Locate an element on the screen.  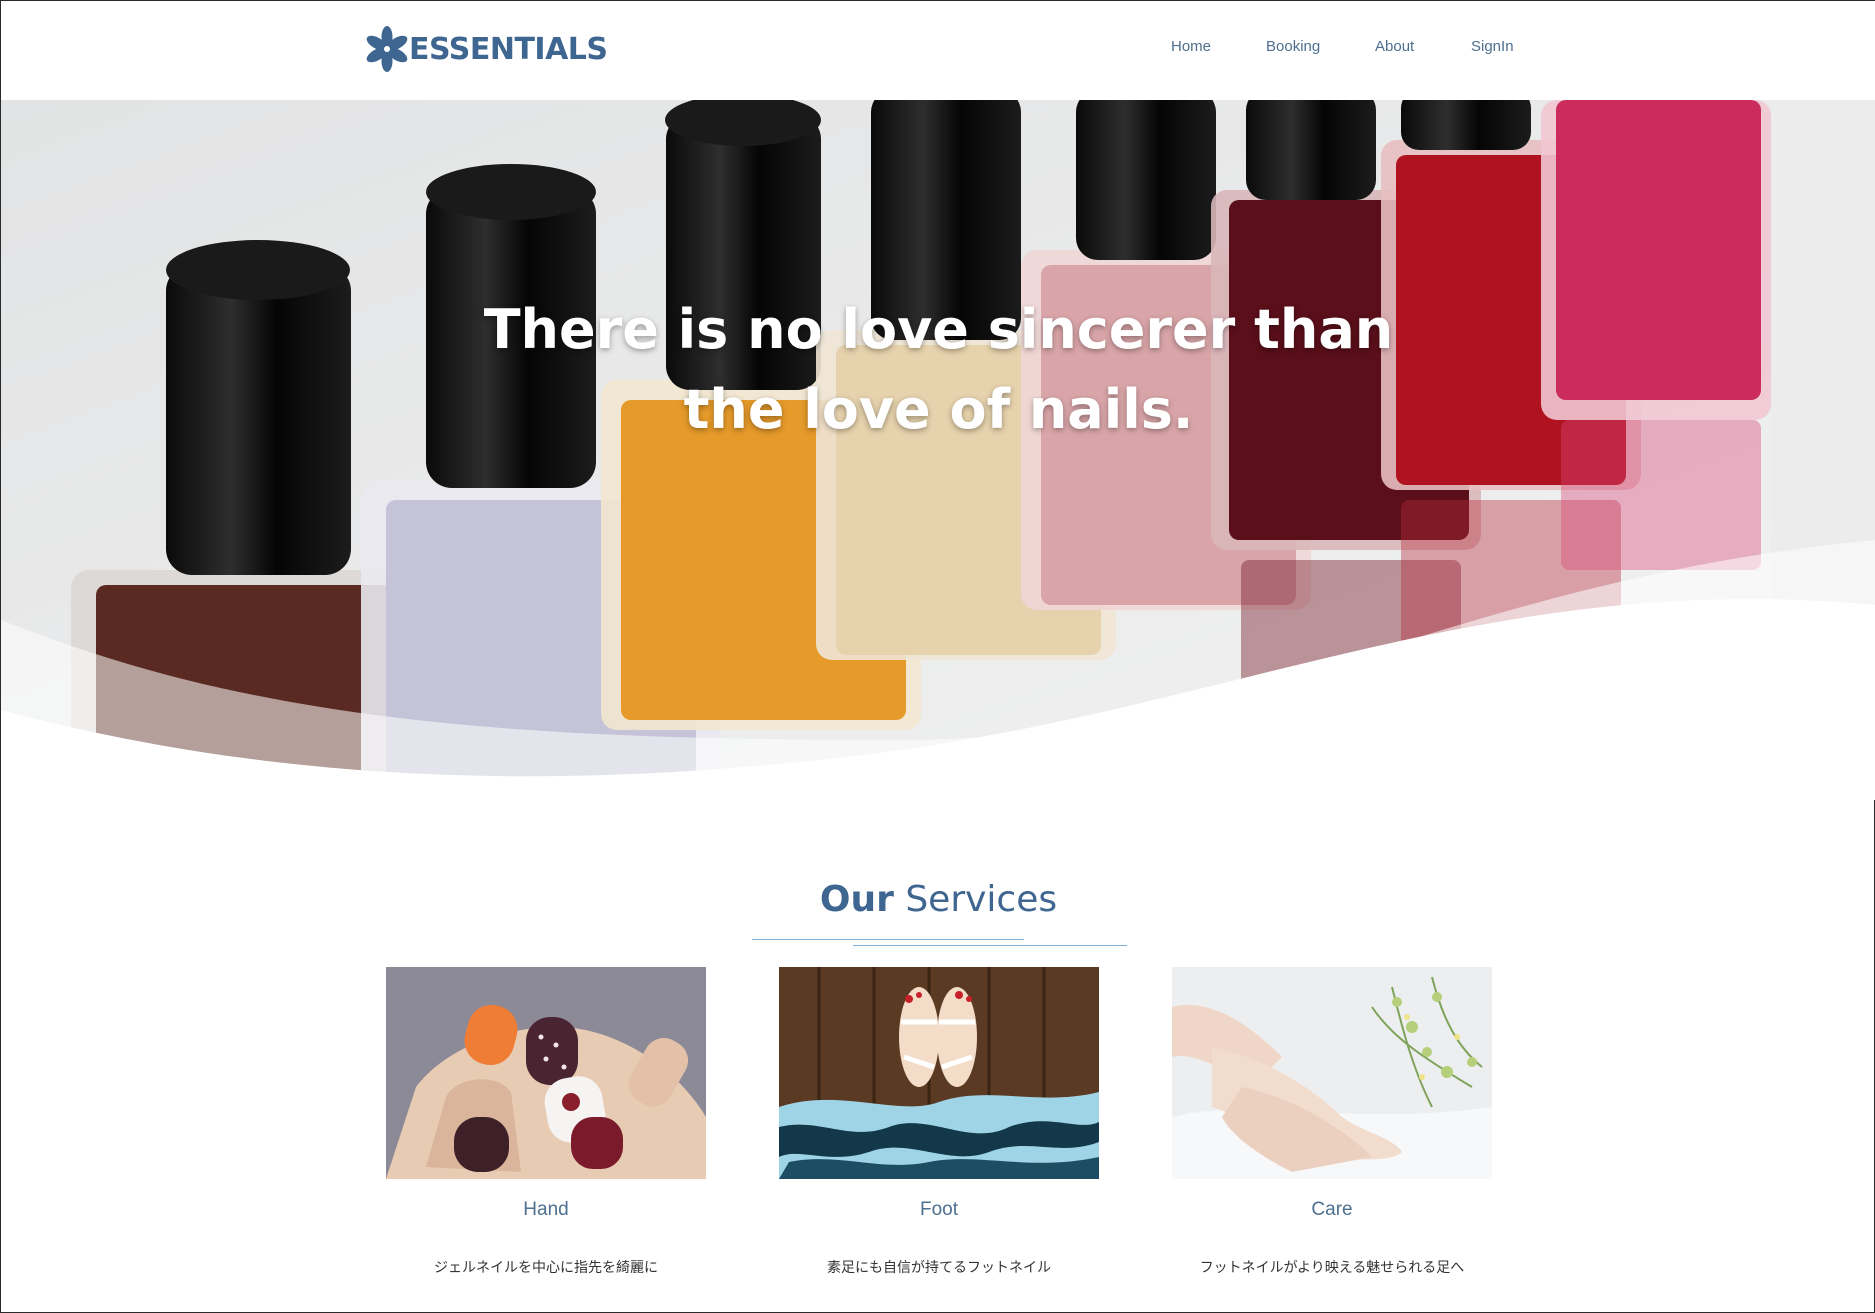
nav-booking: Booking is located at coordinates (1293, 46).